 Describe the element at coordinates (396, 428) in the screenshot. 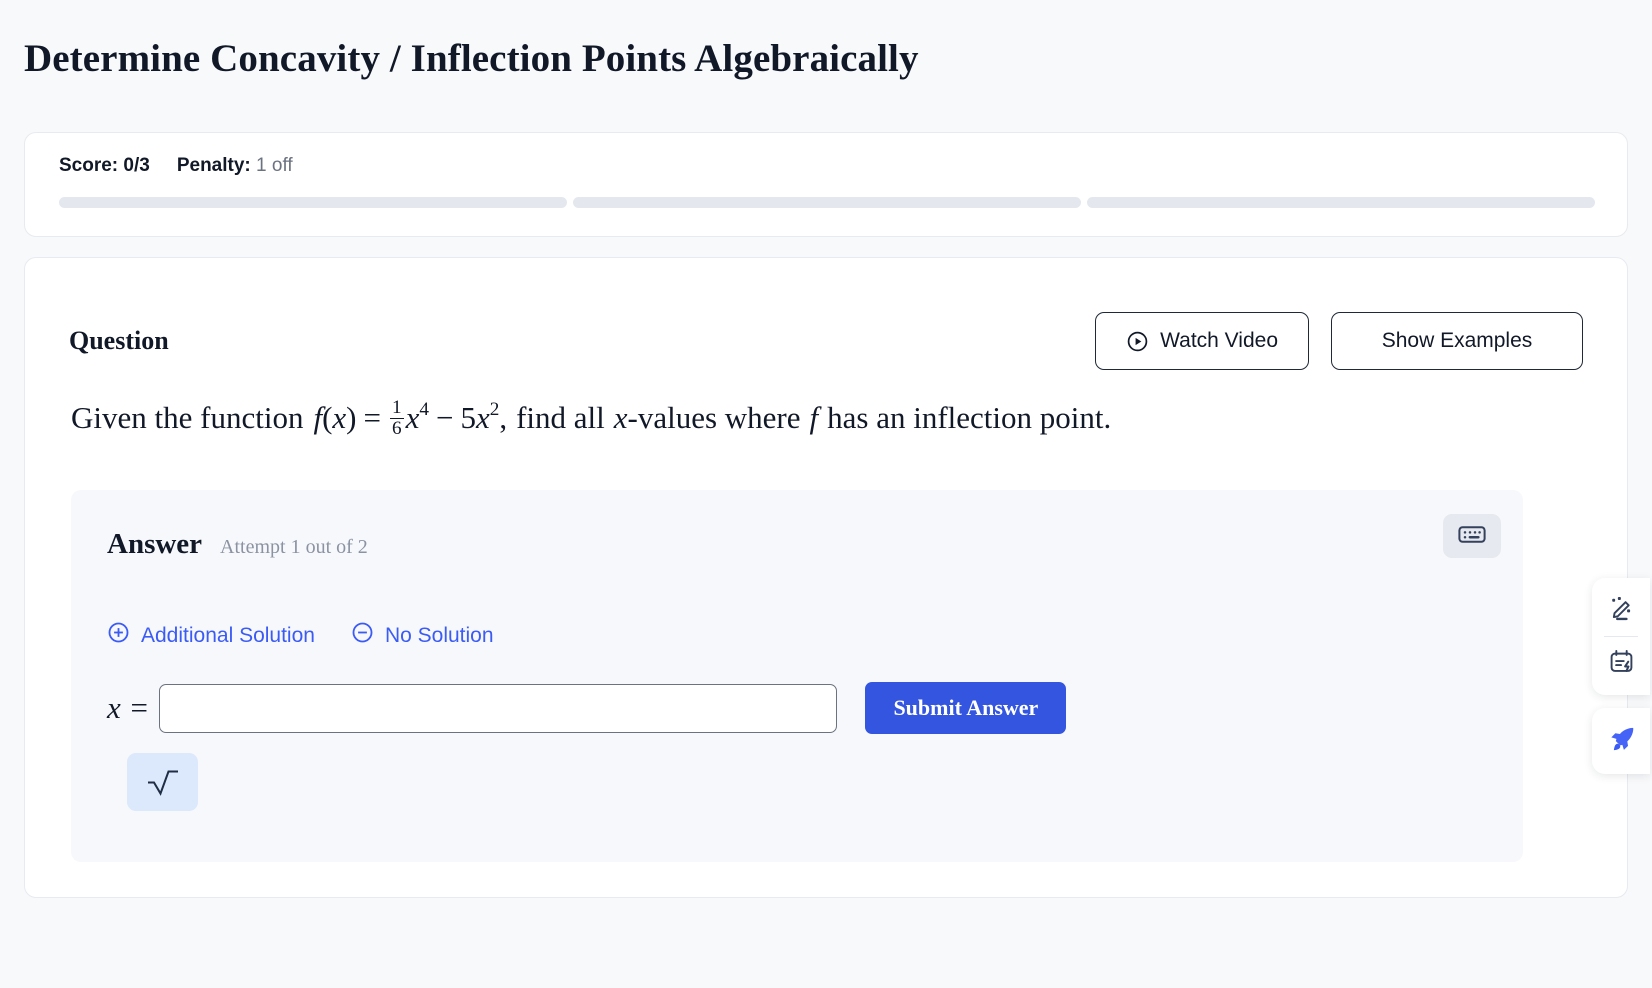

I see `fraction-denominator: 6` at that location.